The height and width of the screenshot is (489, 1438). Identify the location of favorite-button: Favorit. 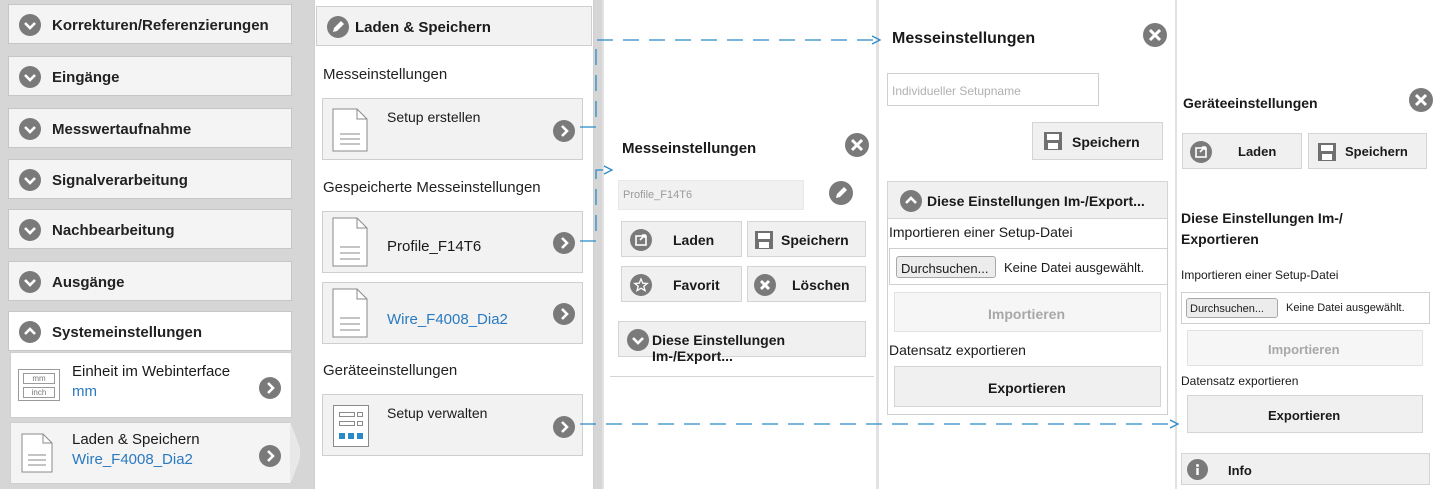
(681, 284).